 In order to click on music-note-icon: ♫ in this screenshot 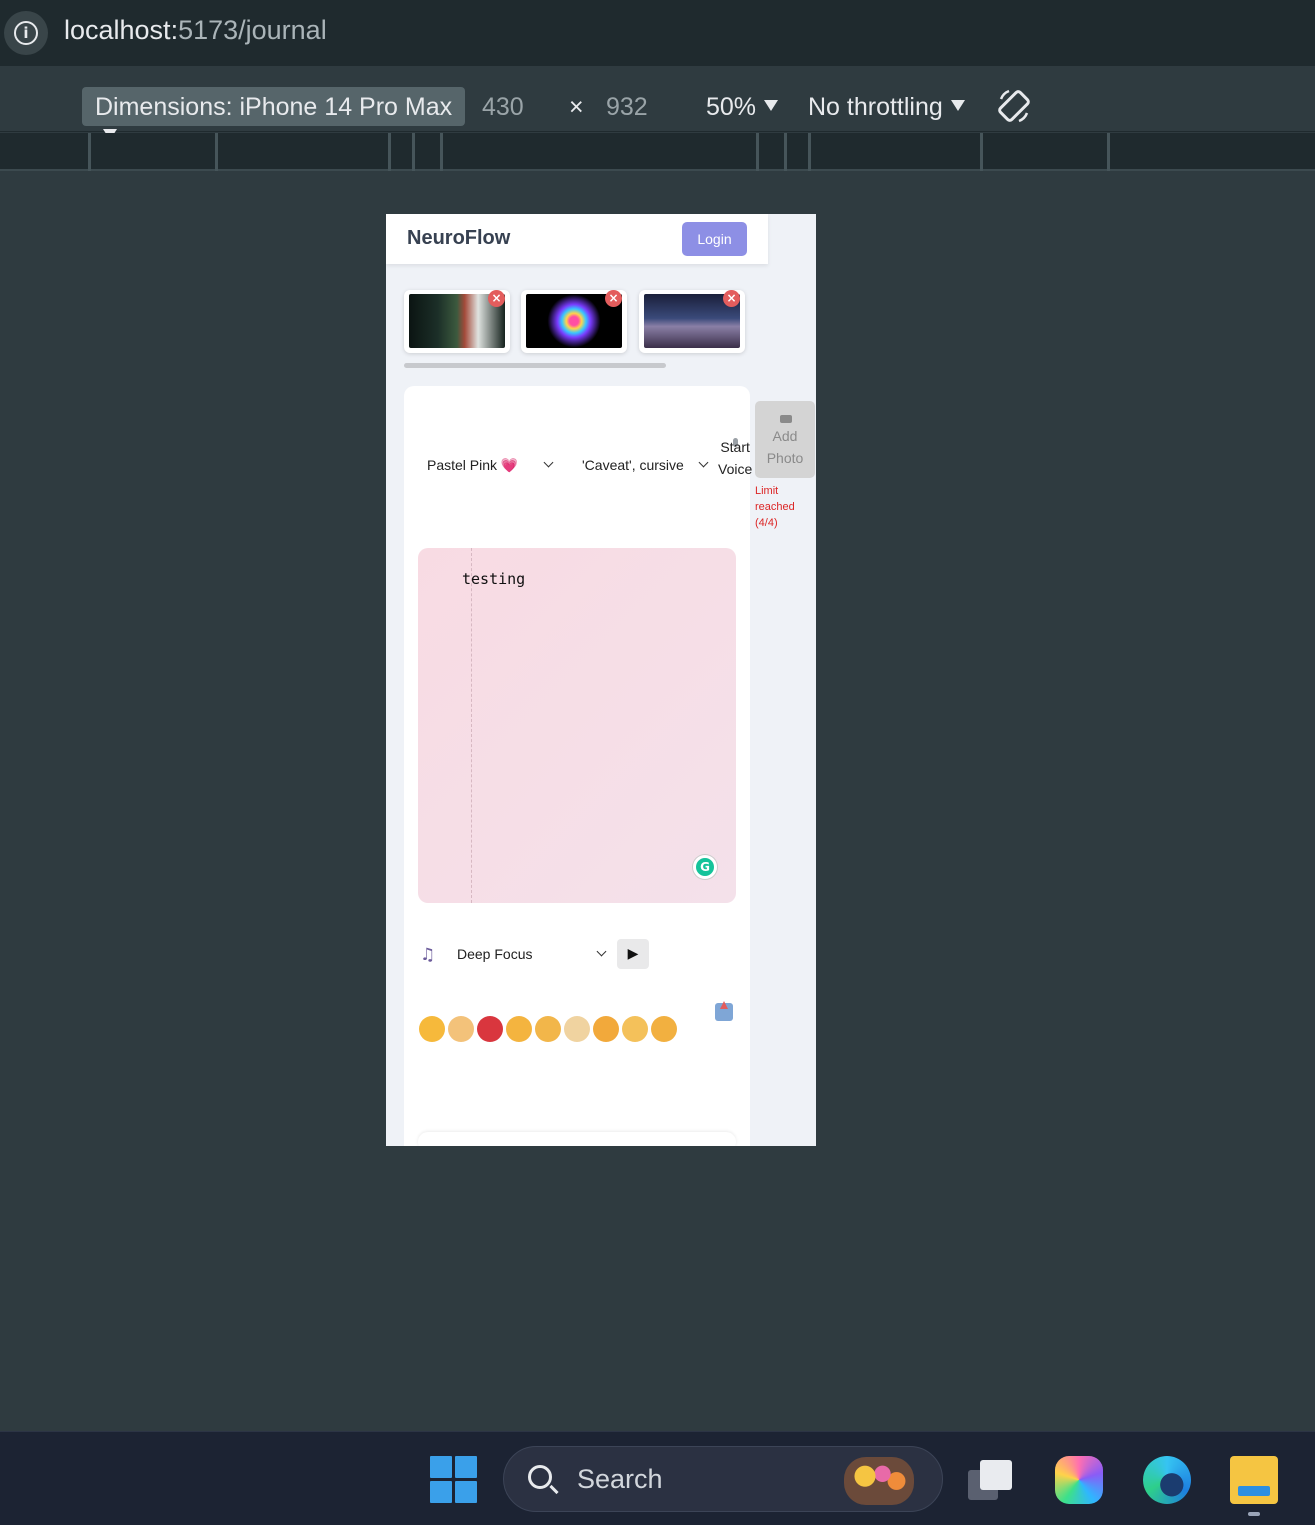, I will do `click(428, 955)`.